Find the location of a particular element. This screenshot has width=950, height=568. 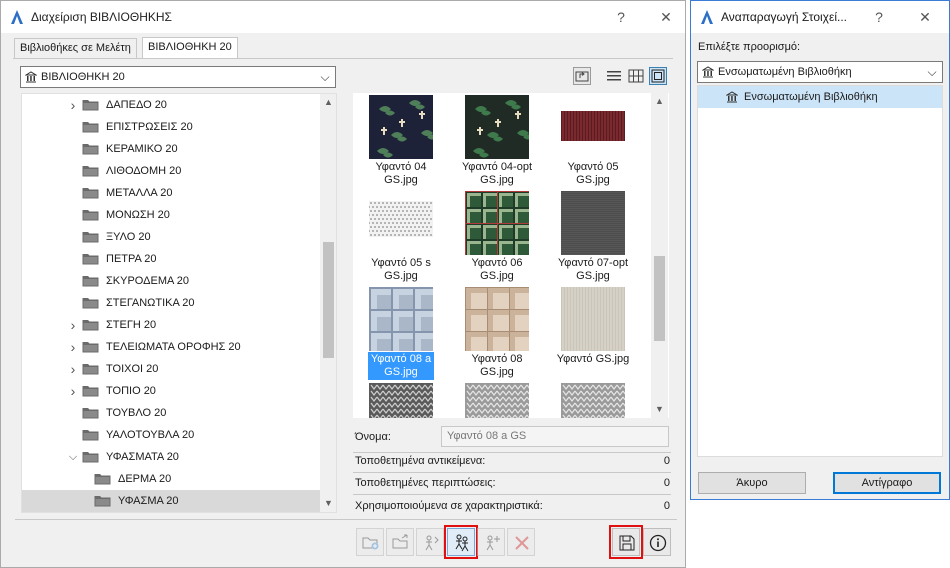

thumbnail-caption: Υφαντό 08 GS.jpg is located at coordinates (497, 366).